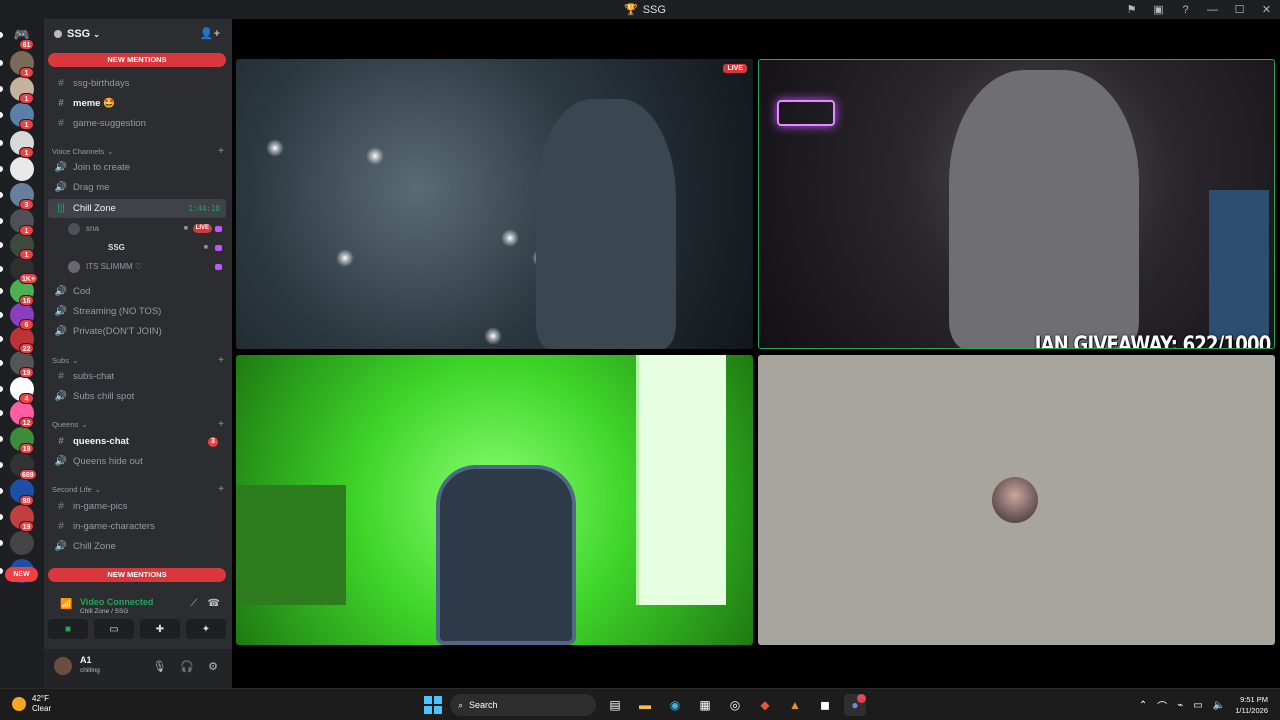 This screenshot has width=1280, height=720. Describe the element at coordinates (187, 666) in the screenshot. I see `headphones-icon: 🎧` at that location.